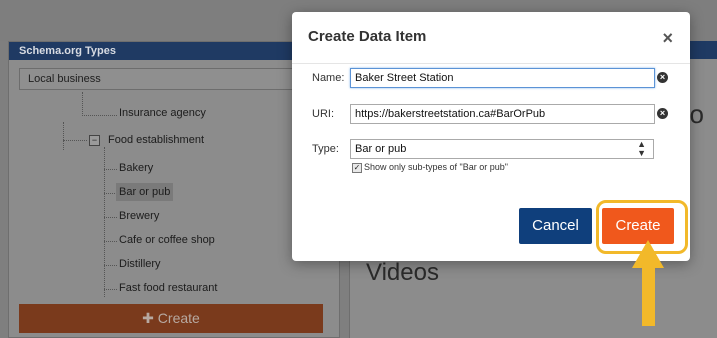 The height and width of the screenshot is (338, 717). What do you see at coordinates (402, 272) in the screenshot?
I see `videos-heading: Videos` at bounding box center [402, 272].